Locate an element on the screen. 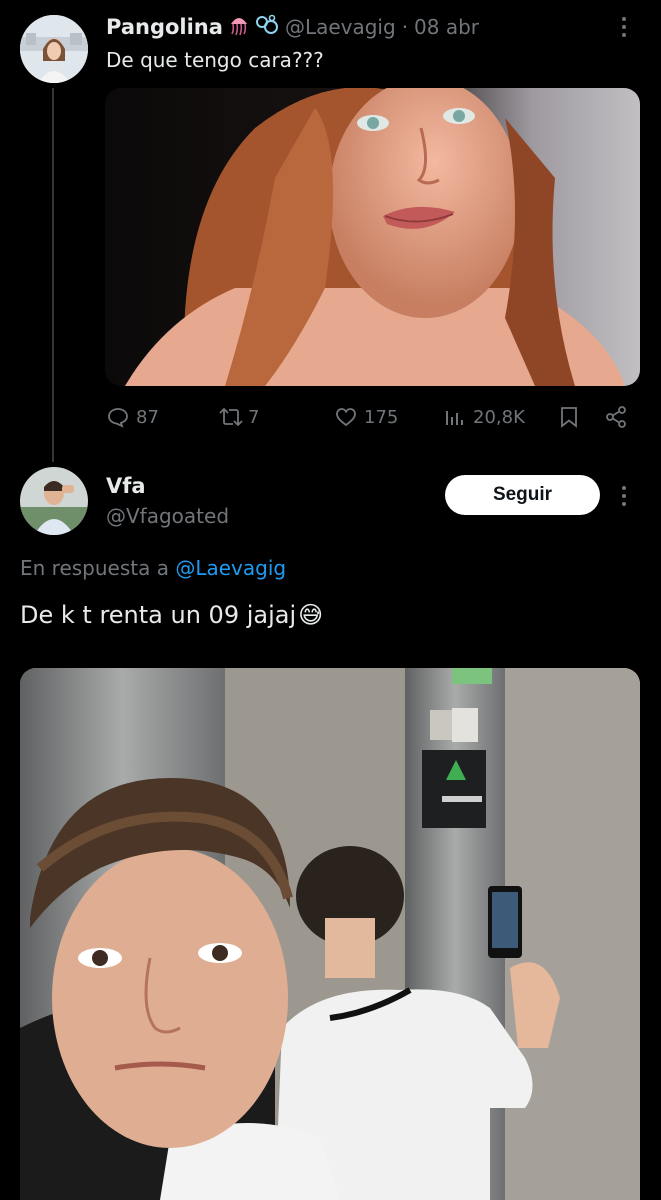  reply-count: 87 is located at coordinates (147, 417).